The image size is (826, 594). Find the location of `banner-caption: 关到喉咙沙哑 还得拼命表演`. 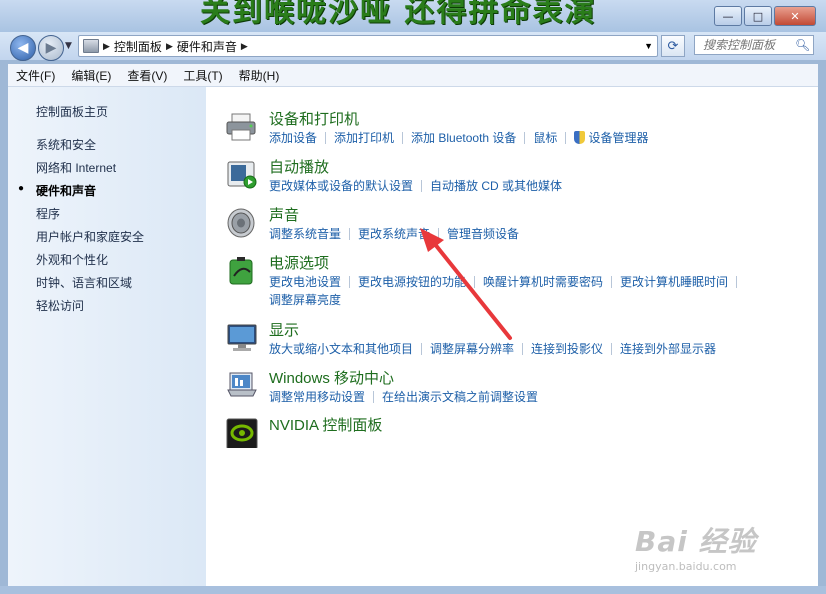

banner-caption: 关到喉咙沙哑 还得拼命表演 is located at coordinates (398, 14).